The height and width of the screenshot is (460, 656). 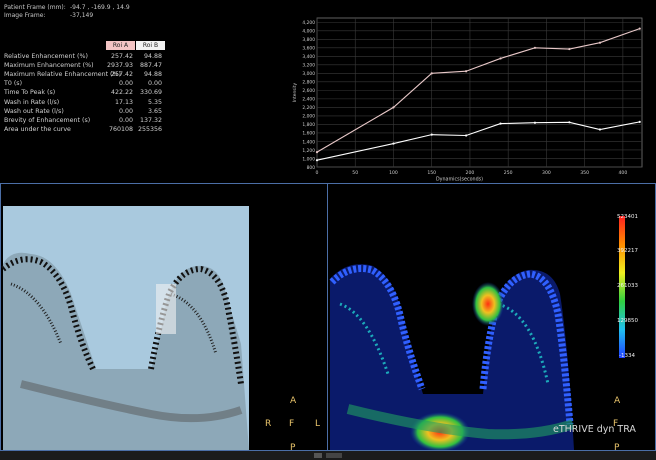 I want to click on x-tick-label: 150, so click(x=431, y=173).